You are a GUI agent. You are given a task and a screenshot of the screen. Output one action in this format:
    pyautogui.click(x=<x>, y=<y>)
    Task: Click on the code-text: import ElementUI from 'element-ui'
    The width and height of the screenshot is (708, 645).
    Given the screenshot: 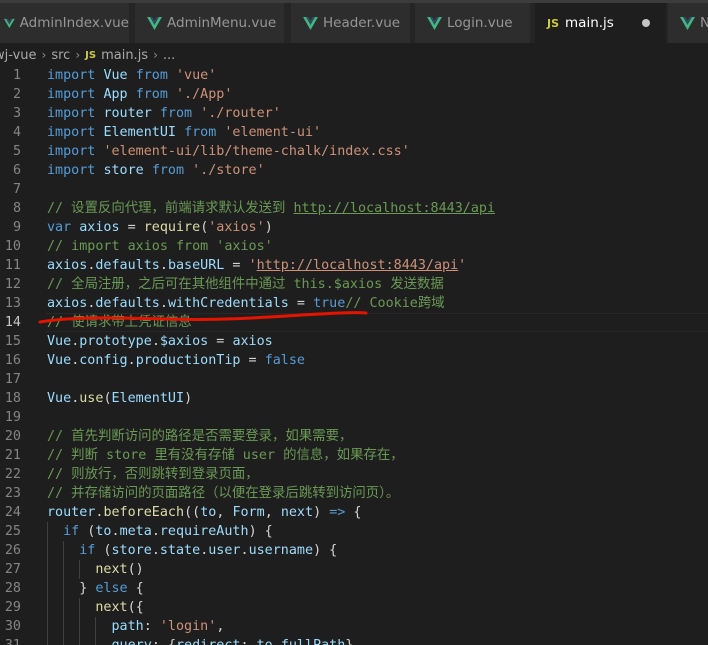 What is the action you would take?
    pyautogui.click(x=184, y=132)
    